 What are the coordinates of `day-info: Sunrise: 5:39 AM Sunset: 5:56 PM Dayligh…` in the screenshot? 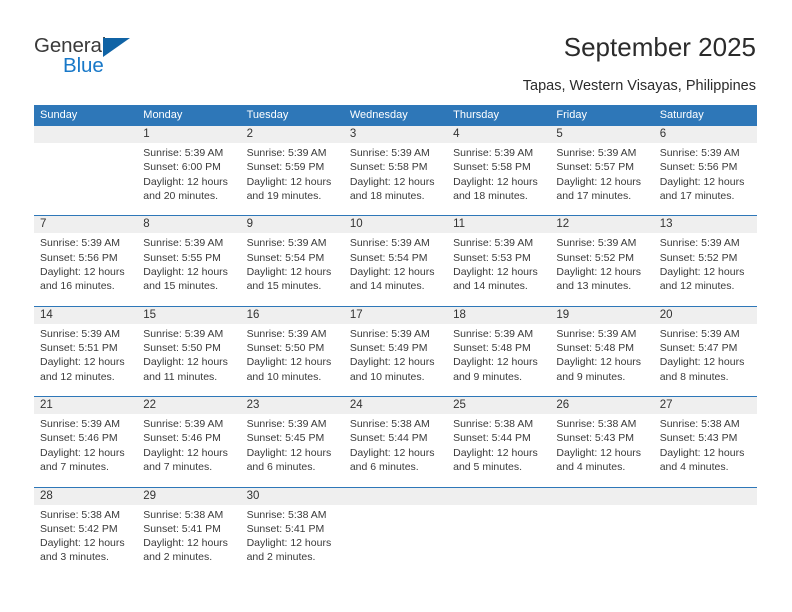 It's located at (705, 174).